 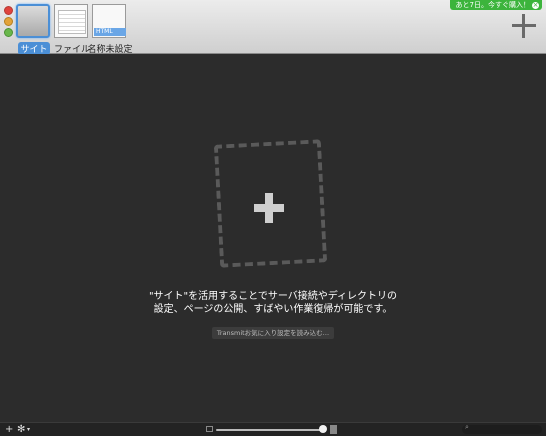 I want to click on promo-line-2: 設定、ページの公開、すばやい作業復帰が可能です。, so click(x=273, y=309).